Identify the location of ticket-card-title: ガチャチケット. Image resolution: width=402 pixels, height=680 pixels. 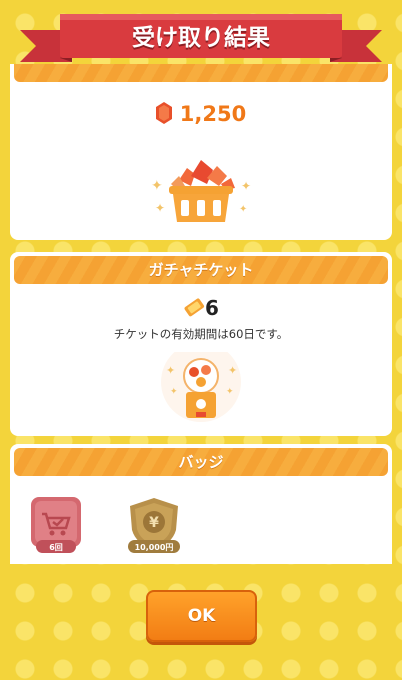
(201, 270).